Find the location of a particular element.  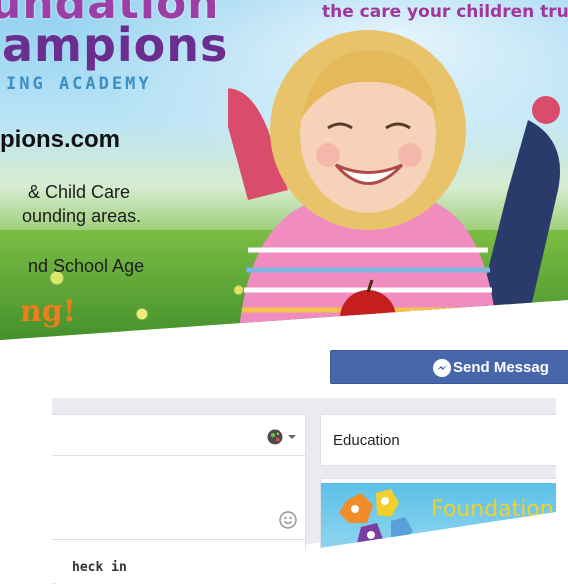

composer-divider is located at coordinates (178, 455).